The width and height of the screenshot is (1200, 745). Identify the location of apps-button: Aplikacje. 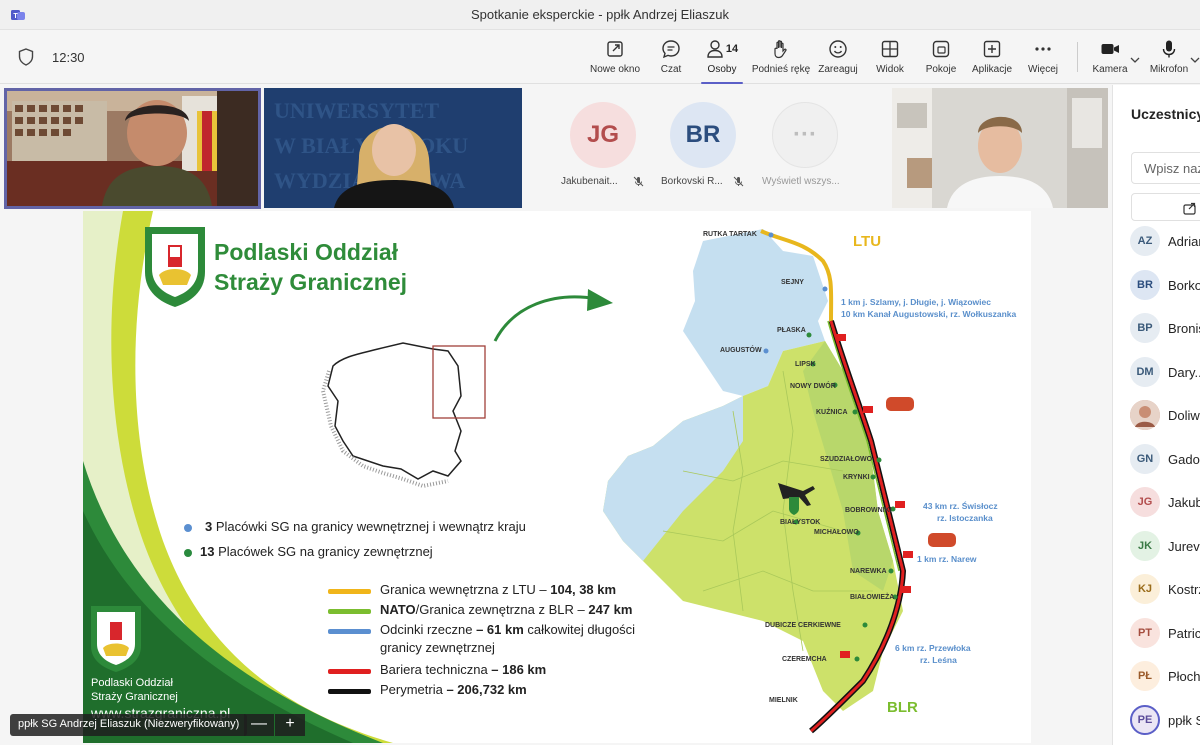
(992, 58).